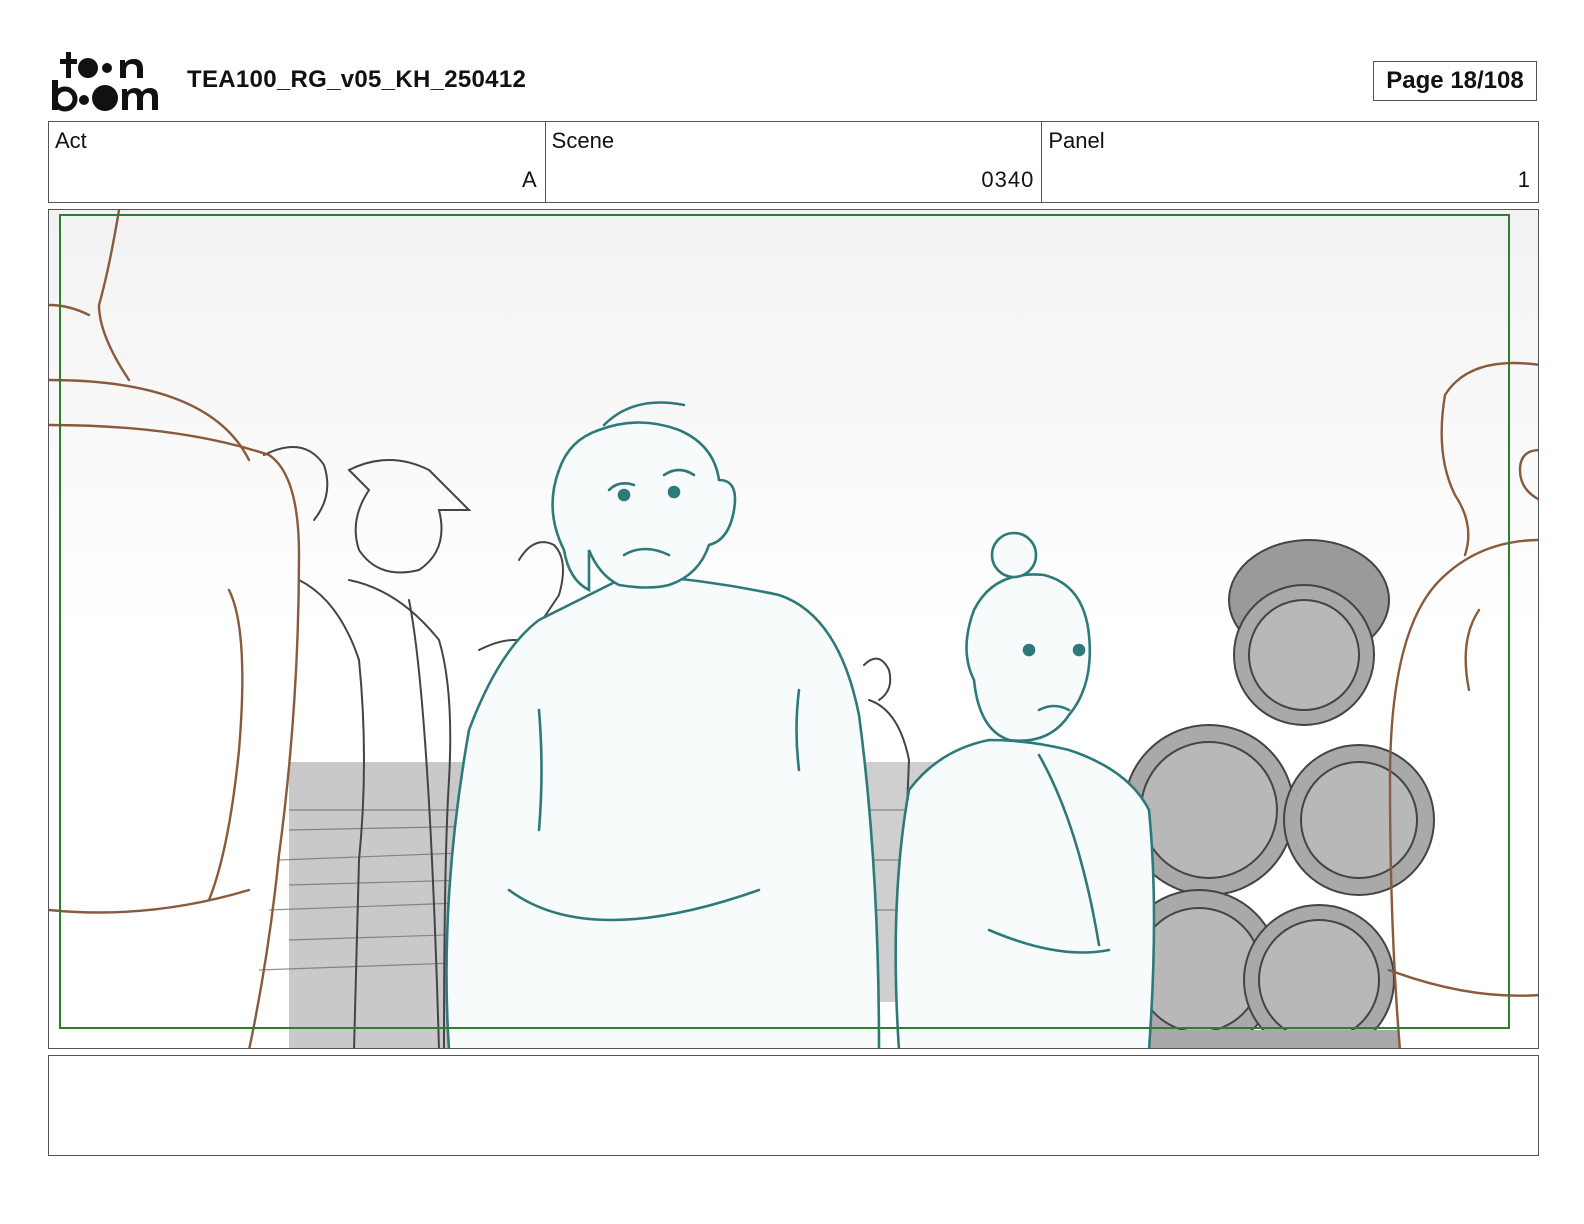 The image size is (1584, 1224). I want to click on act-cell: Act A, so click(297, 162).